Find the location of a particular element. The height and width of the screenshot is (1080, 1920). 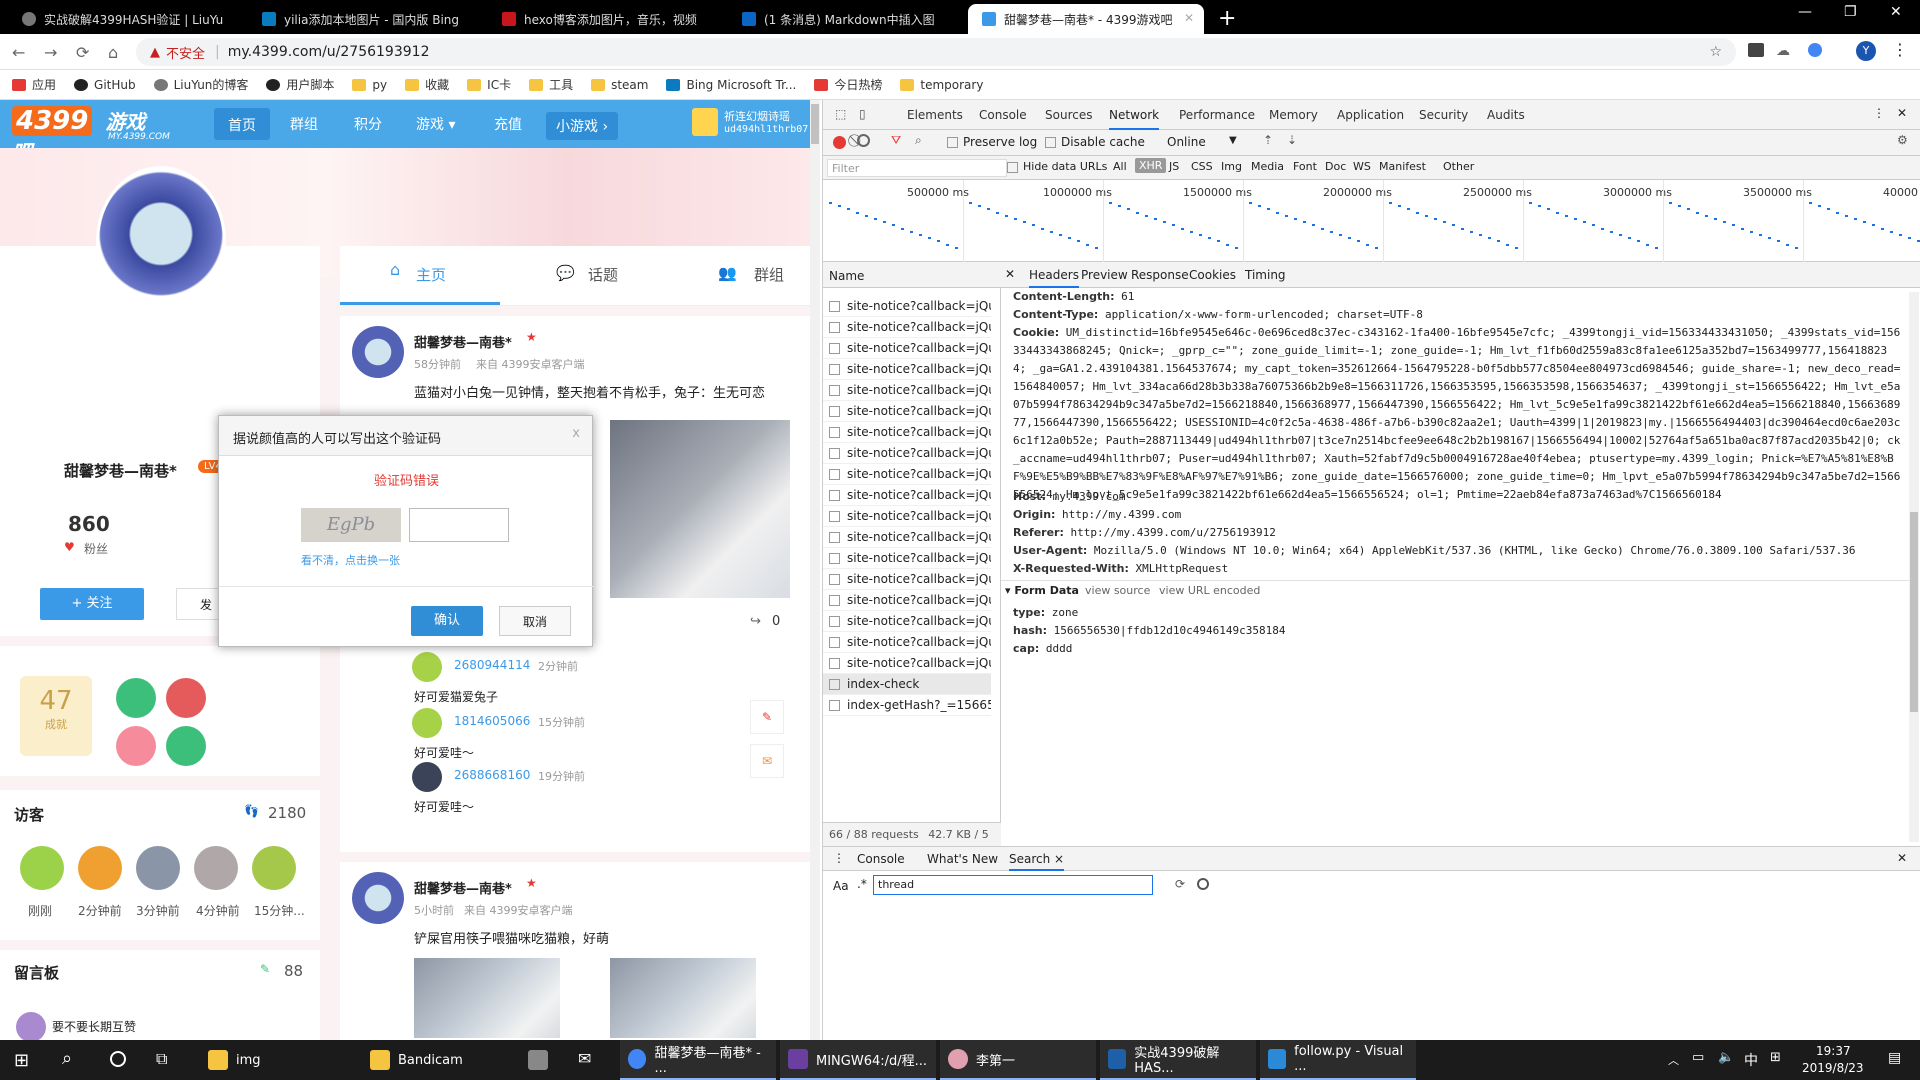

bookmark-github: GitHub is located at coordinates (105, 85).